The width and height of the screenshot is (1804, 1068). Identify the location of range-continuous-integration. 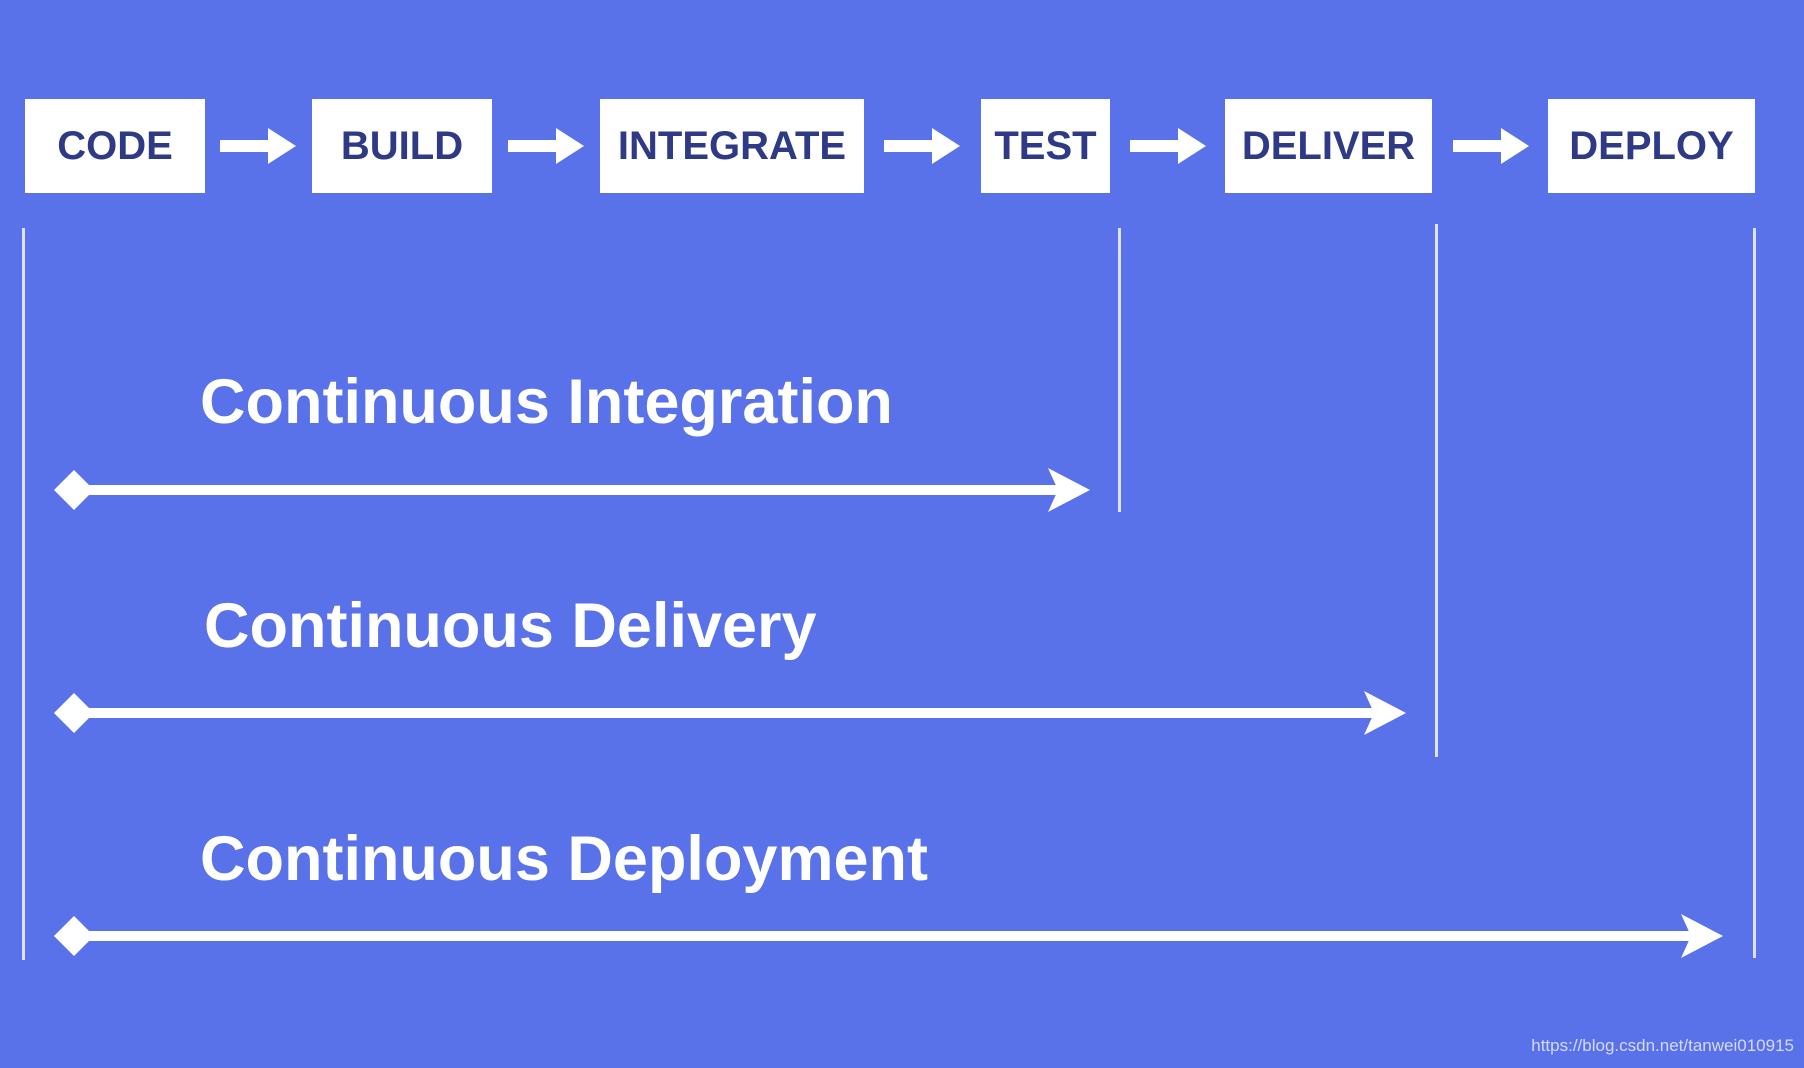
(572, 490).